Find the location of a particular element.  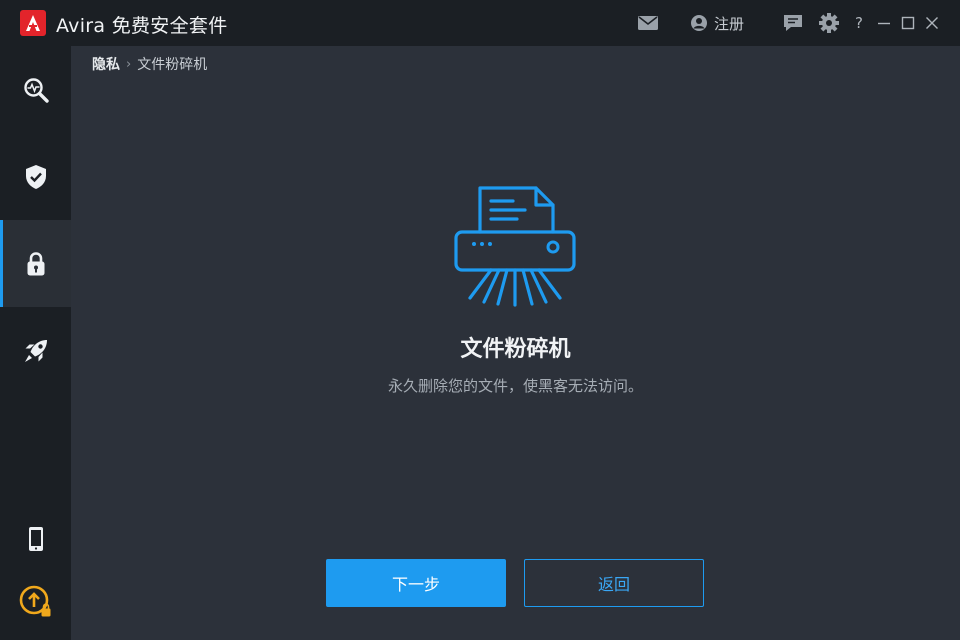

gear-icon is located at coordinates (829, 23).